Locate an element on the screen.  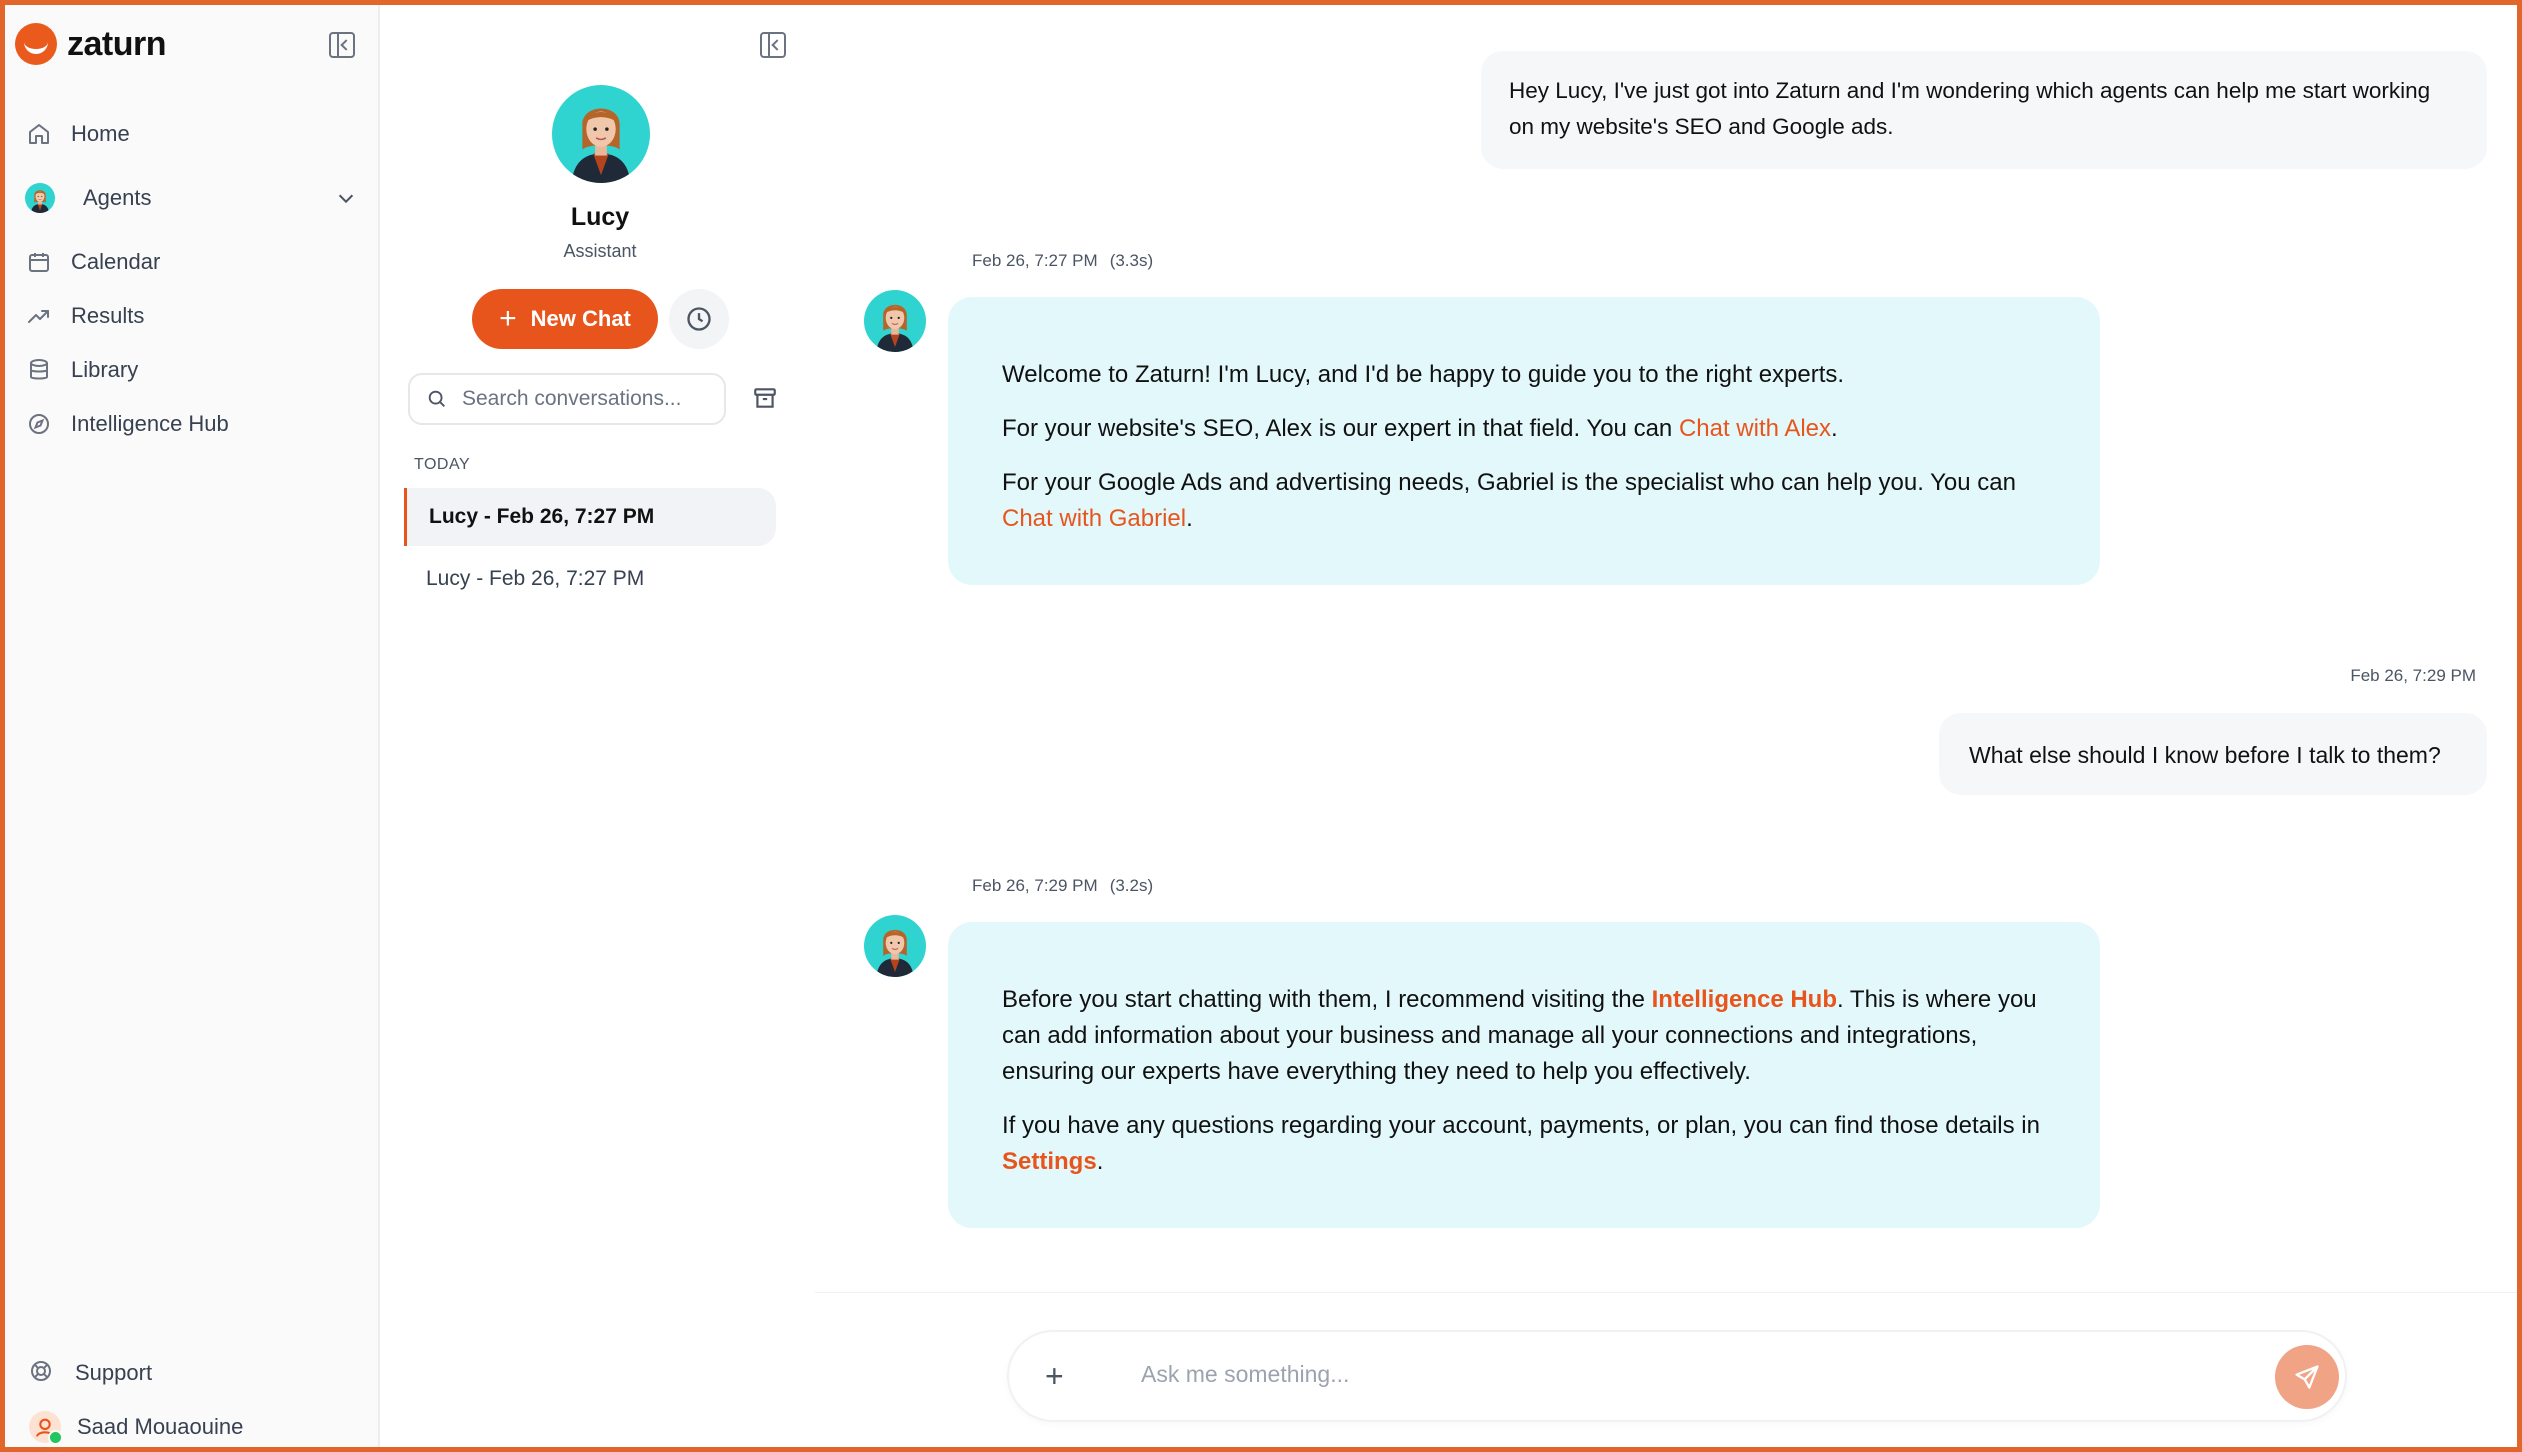
sidebar-item-label: Intelligence Hub is located at coordinates (150, 423).